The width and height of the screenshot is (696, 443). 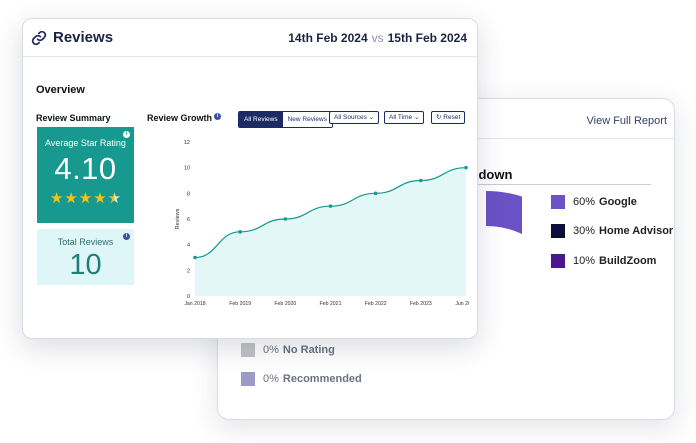 I want to click on y-tick-label: 10, so click(x=187, y=169).